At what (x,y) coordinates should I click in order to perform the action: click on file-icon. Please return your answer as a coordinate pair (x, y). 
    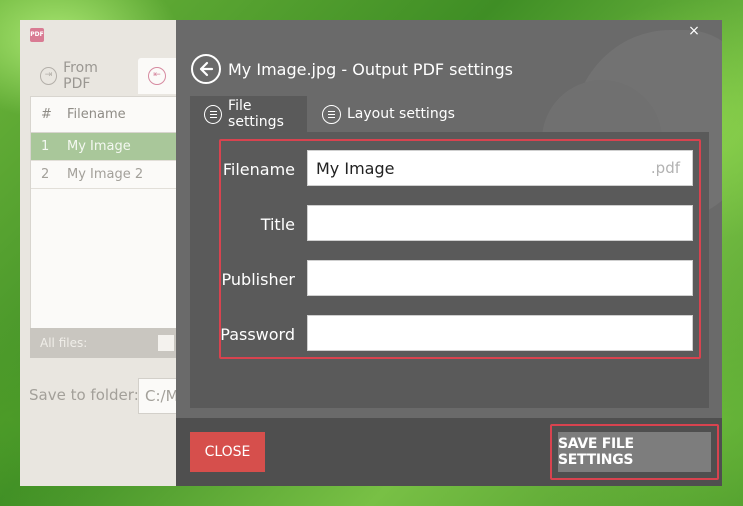
    Looking at the image, I should click on (213, 114).